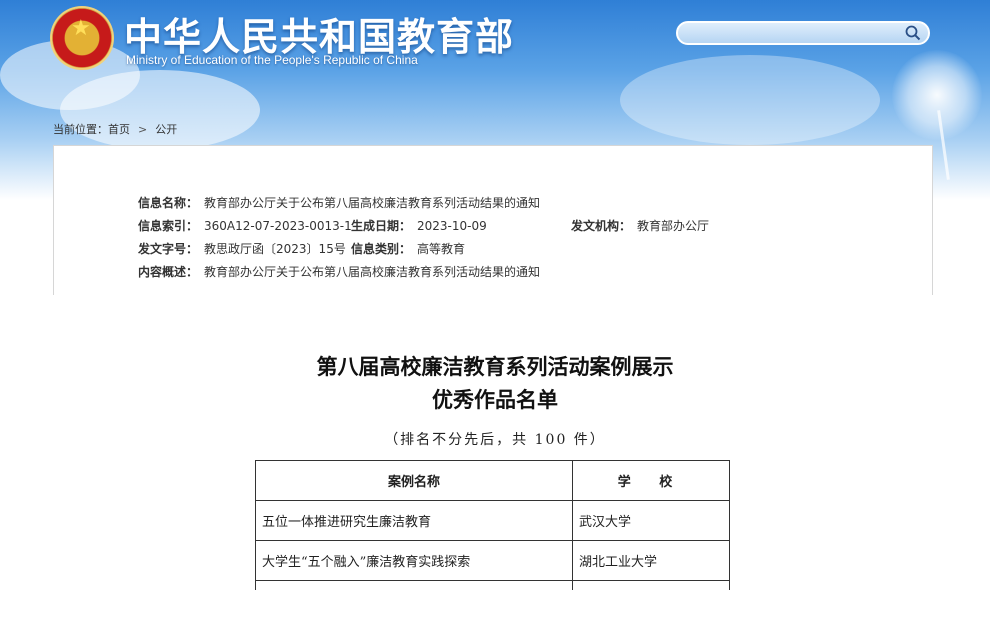 Image resolution: width=990 pixels, height=637 pixels. What do you see at coordinates (651, 480) in the screenshot?
I see `column-header-school: 学 校` at bounding box center [651, 480].